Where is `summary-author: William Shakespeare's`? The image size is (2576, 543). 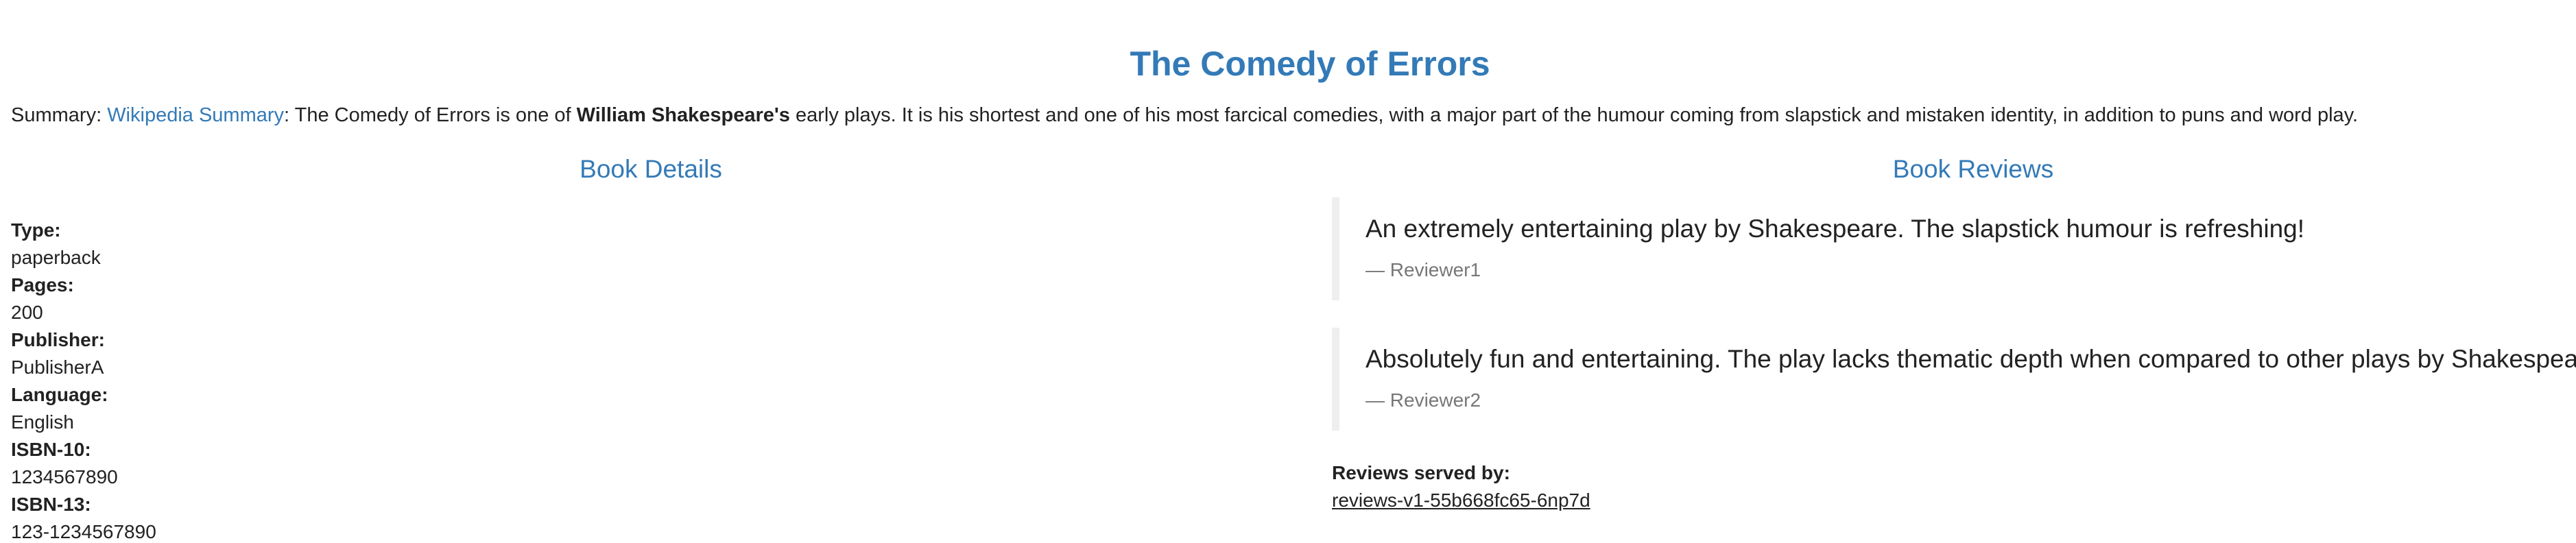
summary-author: William Shakespeare's is located at coordinates (683, 115).